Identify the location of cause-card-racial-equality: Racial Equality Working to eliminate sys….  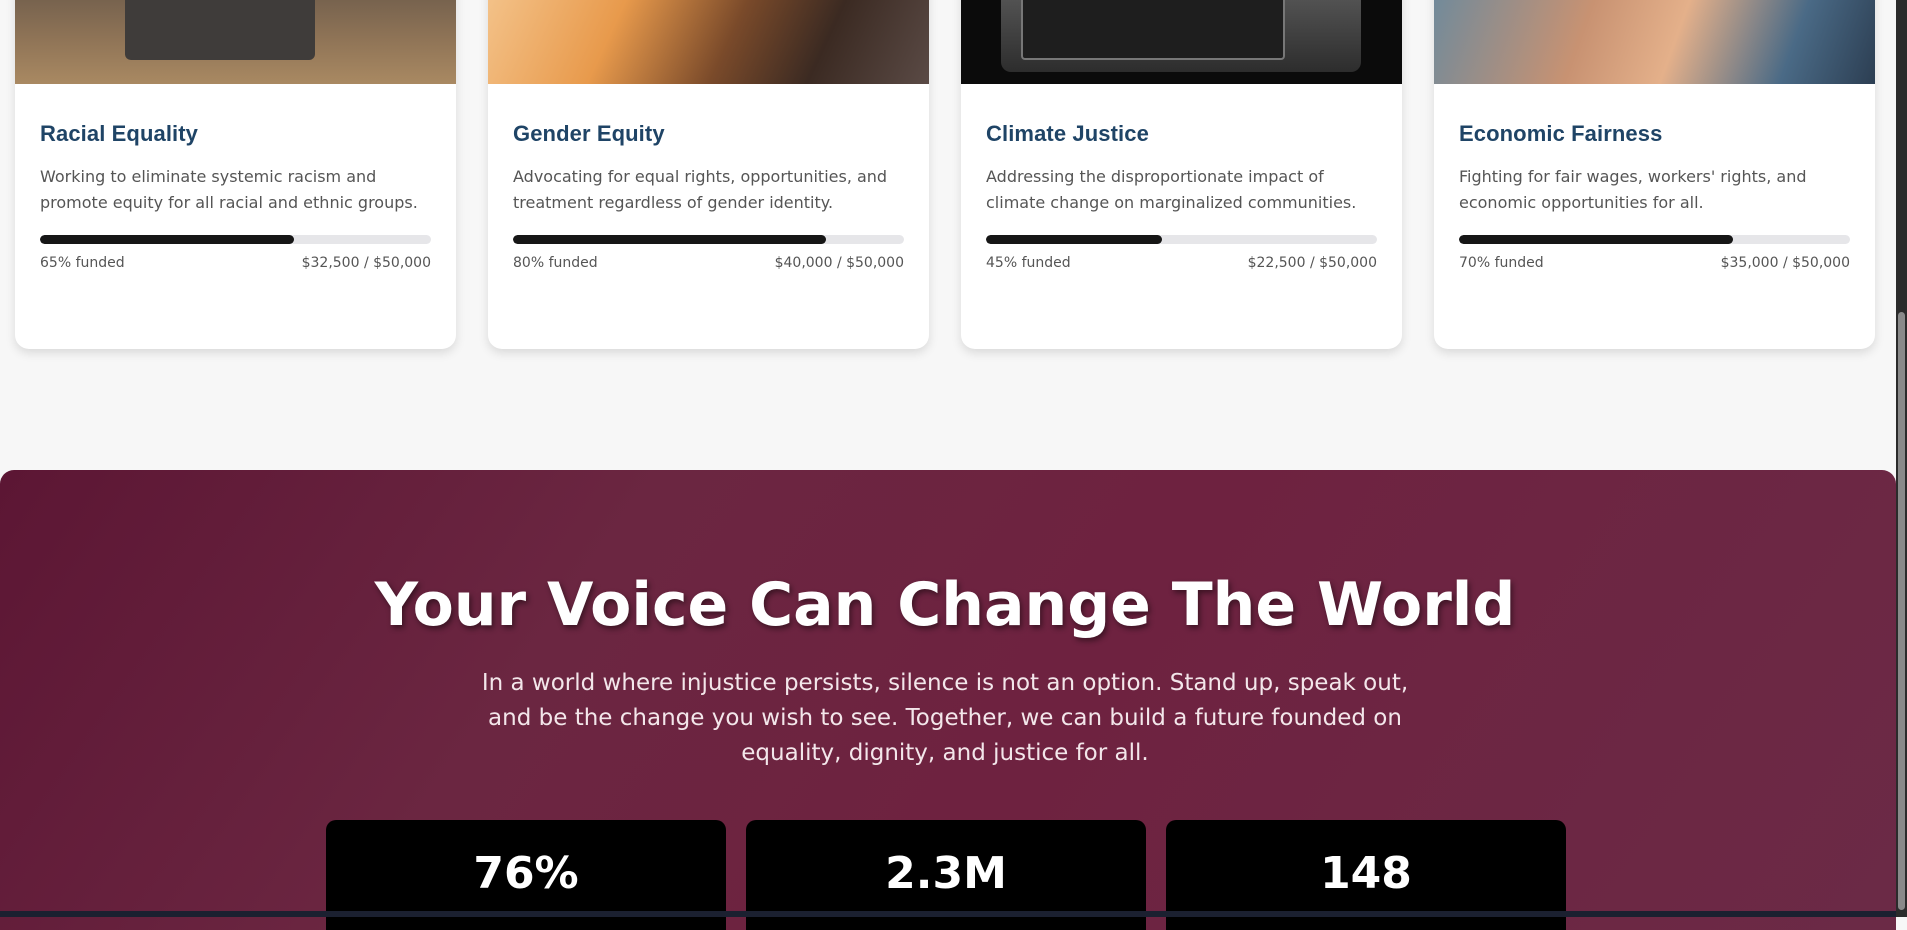
(235, 174).